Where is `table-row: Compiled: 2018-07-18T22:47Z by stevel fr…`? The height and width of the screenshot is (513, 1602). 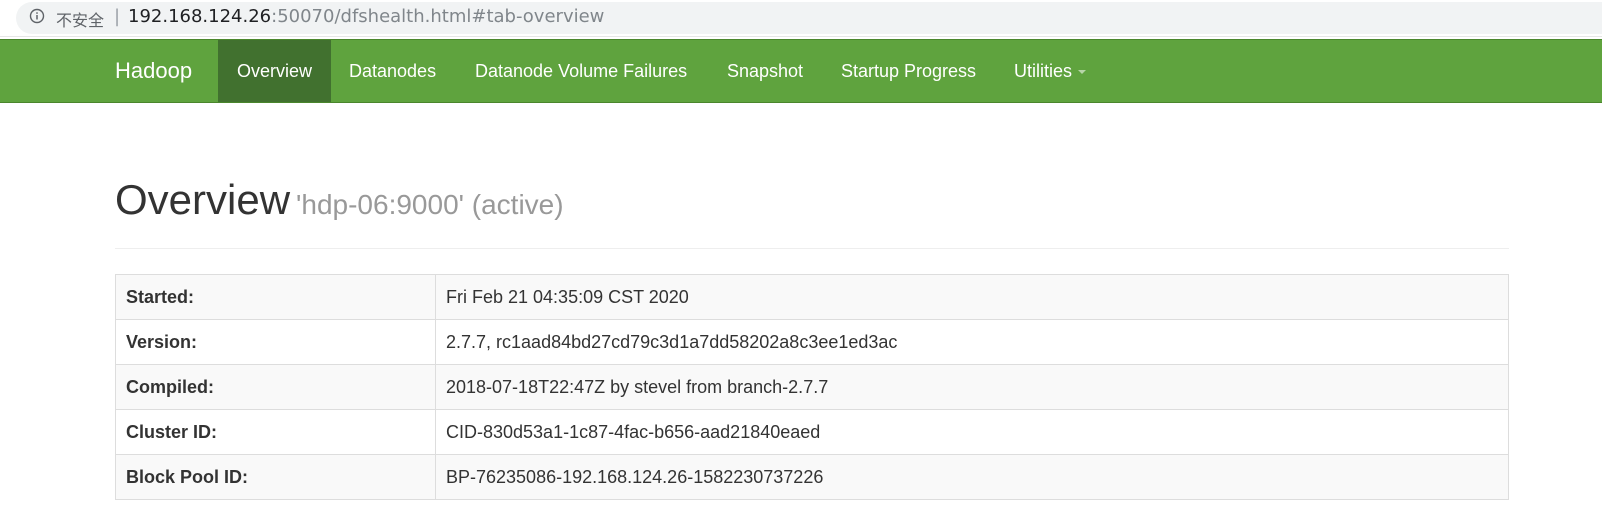
table-row: Compiled: 2018-07-18T22:47Z by stevel fr… is located at coordinates (812, 387).